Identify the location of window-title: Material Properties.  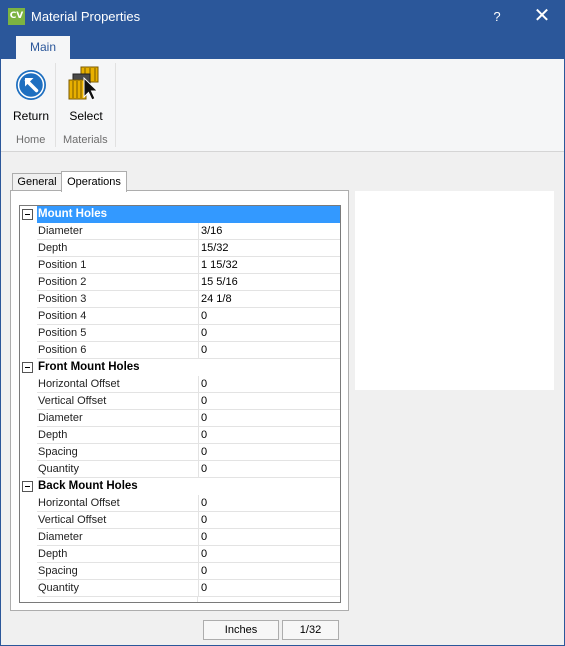
(86, 16).